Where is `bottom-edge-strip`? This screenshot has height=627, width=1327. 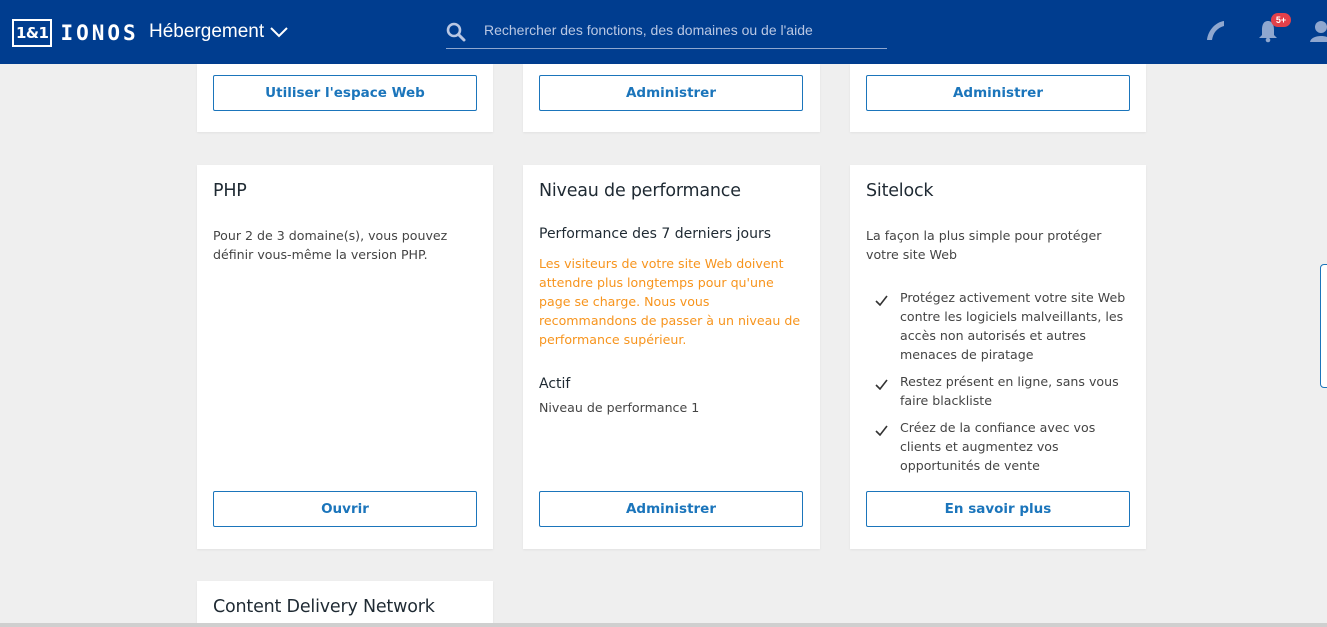 bottom-edge-strip is located at coordinates (663, 625).